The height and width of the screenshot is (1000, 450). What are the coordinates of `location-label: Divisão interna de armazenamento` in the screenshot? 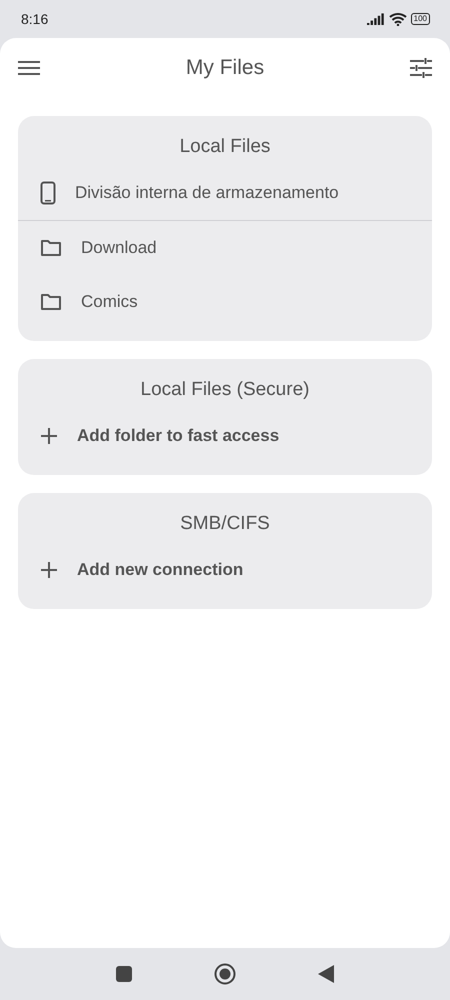 It's located at (207, 193).